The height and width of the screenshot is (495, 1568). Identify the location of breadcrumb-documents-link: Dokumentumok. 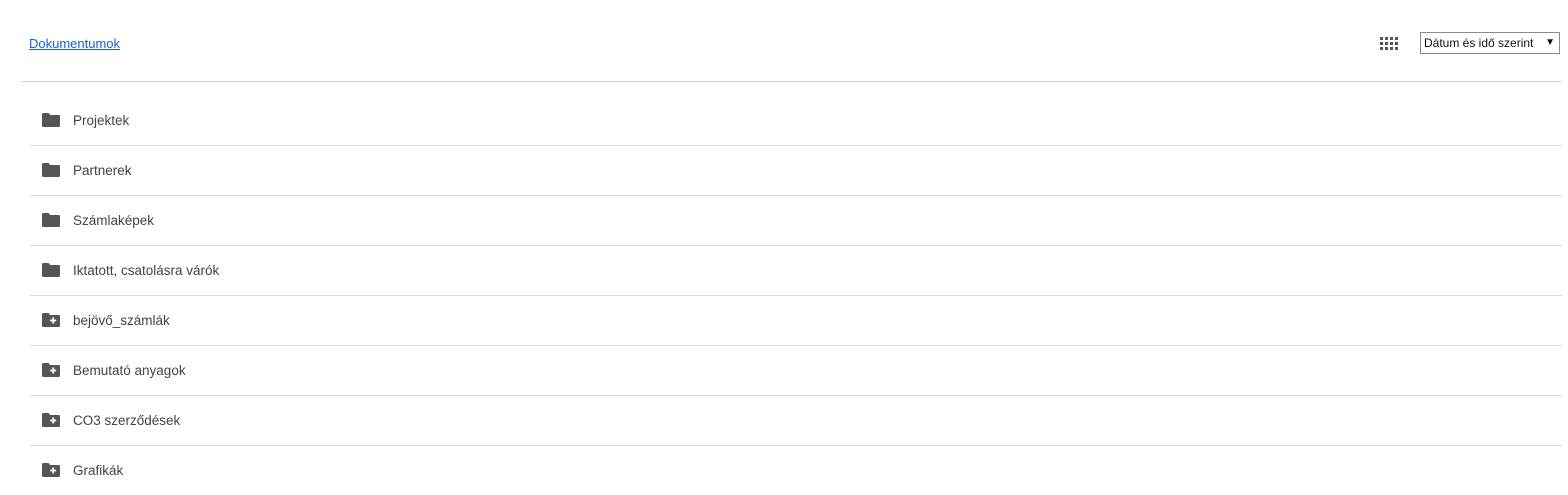
(74, 44).